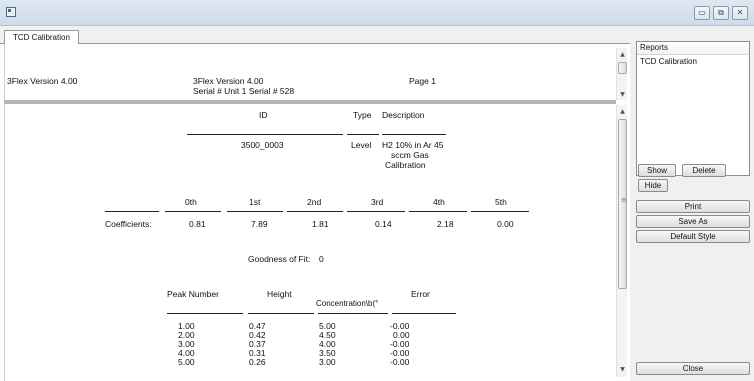 Image resolution: width=754 pixels, height=381 pixels. What do you see at coordinates (693, 62) in the screenshot?
I see `reports-list-item: TCD Calibration` at bounding box center [693, 62].